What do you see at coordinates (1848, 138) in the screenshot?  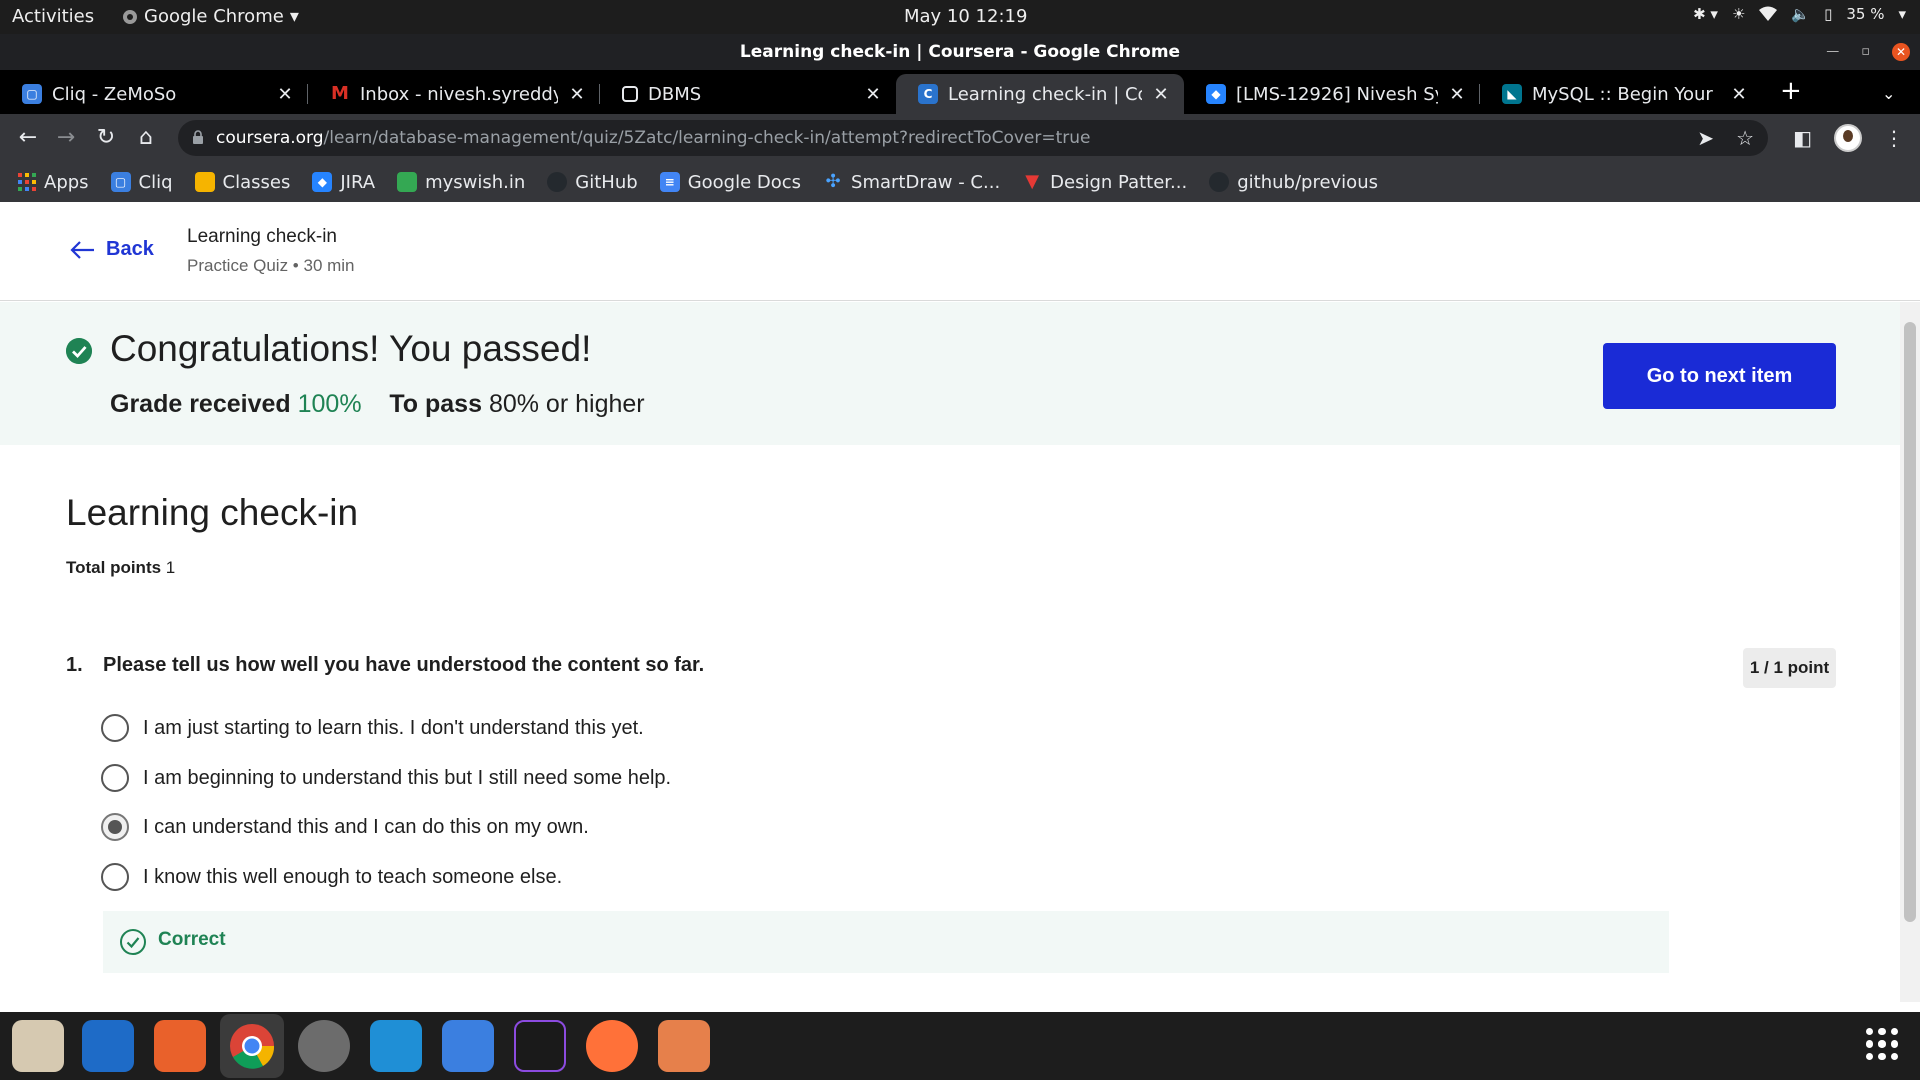 I see `avatar` at bounding box center [1848, 138].